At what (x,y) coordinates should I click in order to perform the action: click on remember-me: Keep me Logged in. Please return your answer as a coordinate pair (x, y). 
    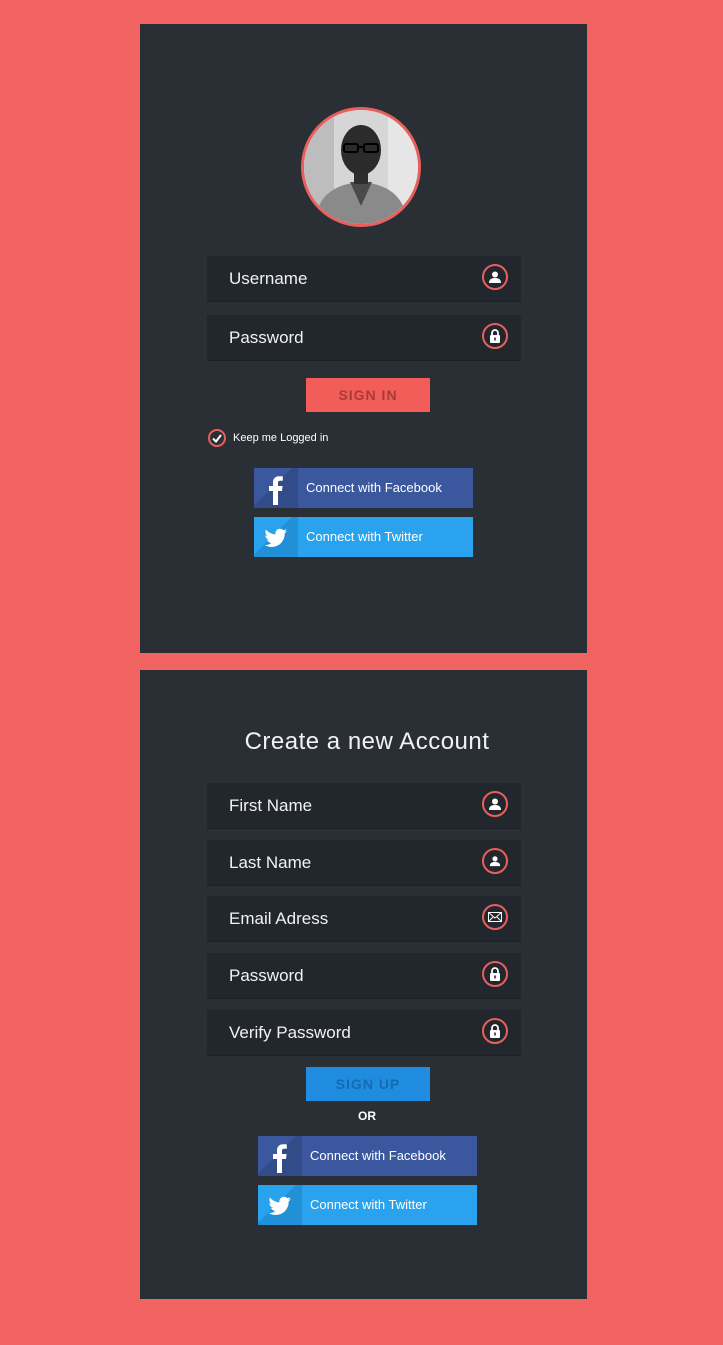
    Looking at the image, I should click on (268, 438).